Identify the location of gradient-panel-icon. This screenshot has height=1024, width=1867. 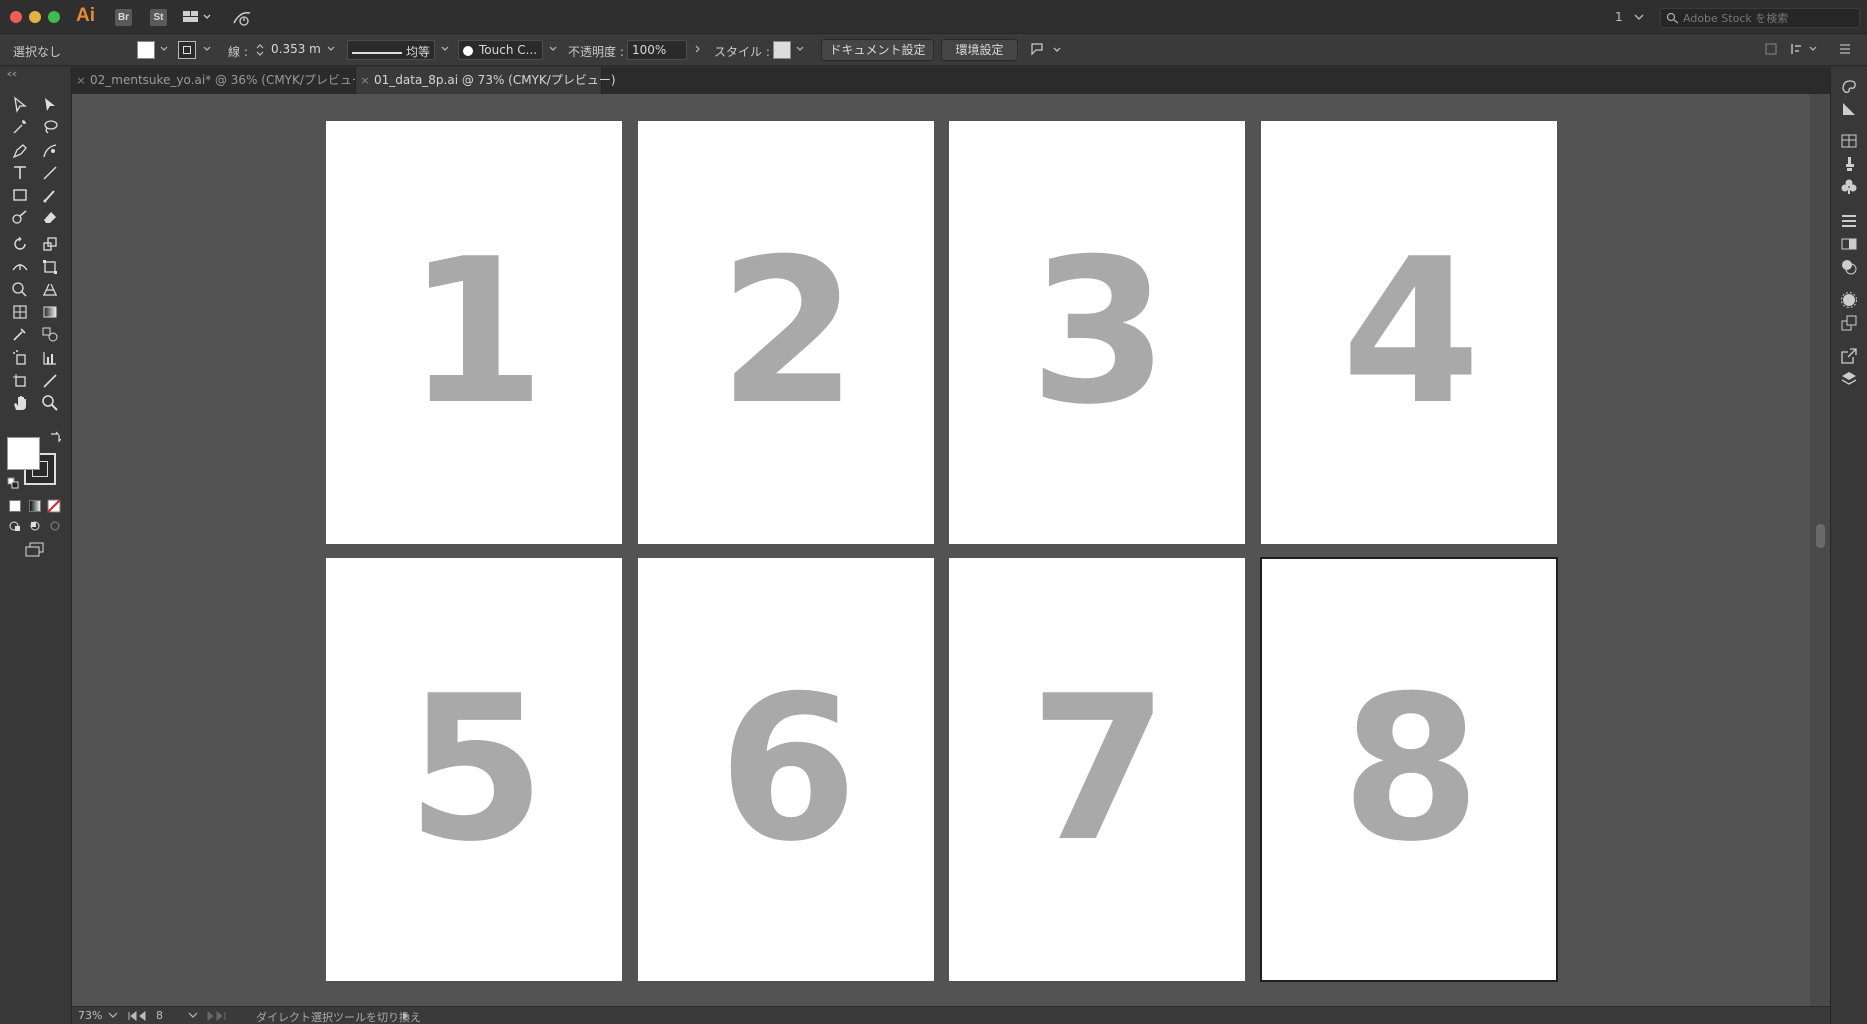
(1849, 244).